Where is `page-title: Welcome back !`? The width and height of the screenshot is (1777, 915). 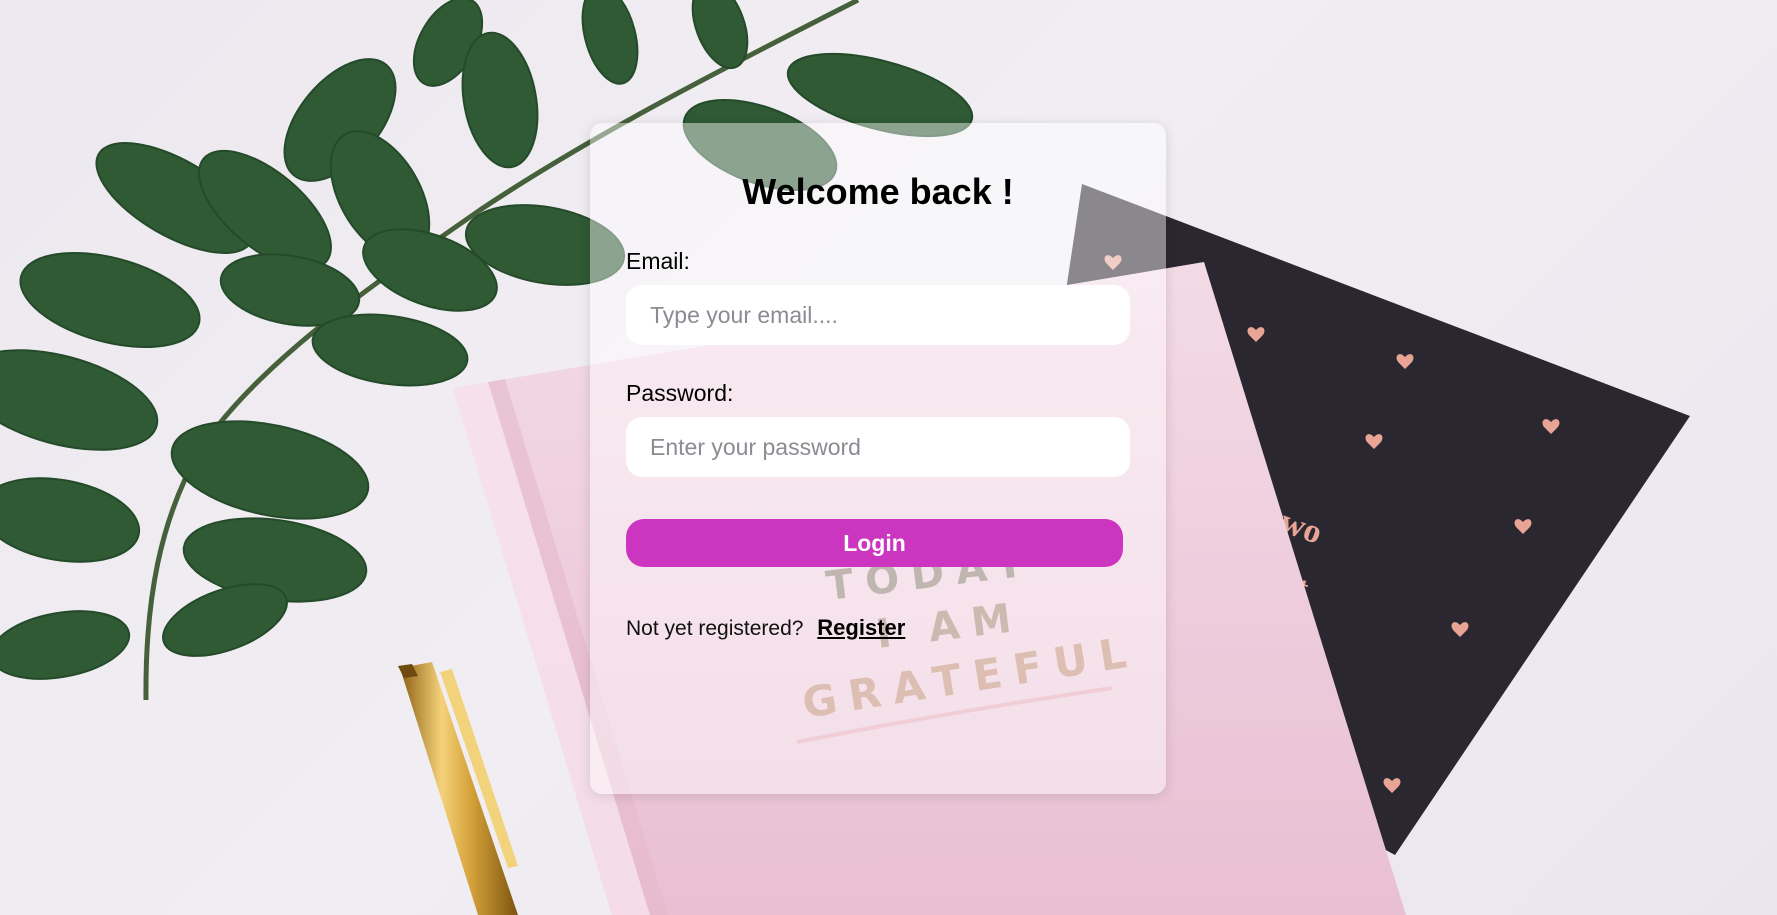 page-title: Welcome back ! is located at coordinates (878, 191).